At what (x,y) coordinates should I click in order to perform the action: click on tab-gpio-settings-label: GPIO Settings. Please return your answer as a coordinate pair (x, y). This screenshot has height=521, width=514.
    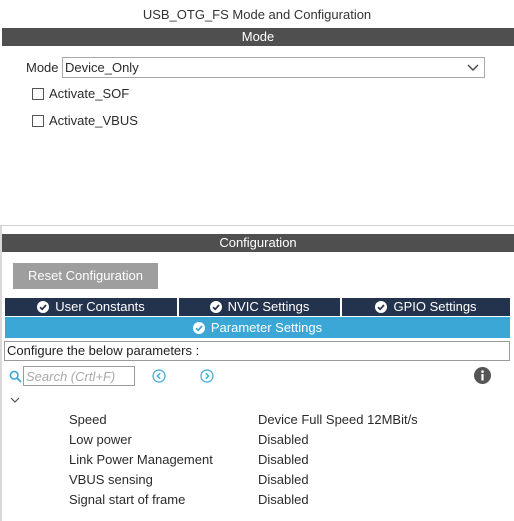
    Looking at the image, I should click on (435, 306).